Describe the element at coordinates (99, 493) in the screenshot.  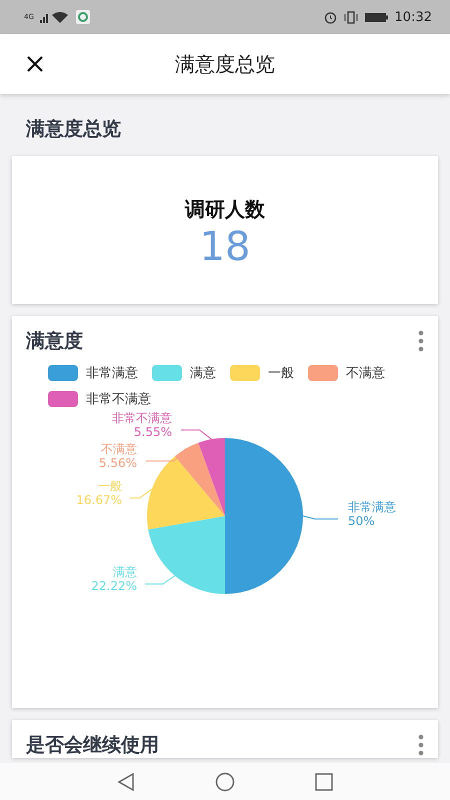
I see `slice-label: 一般 16.67%` at that location.